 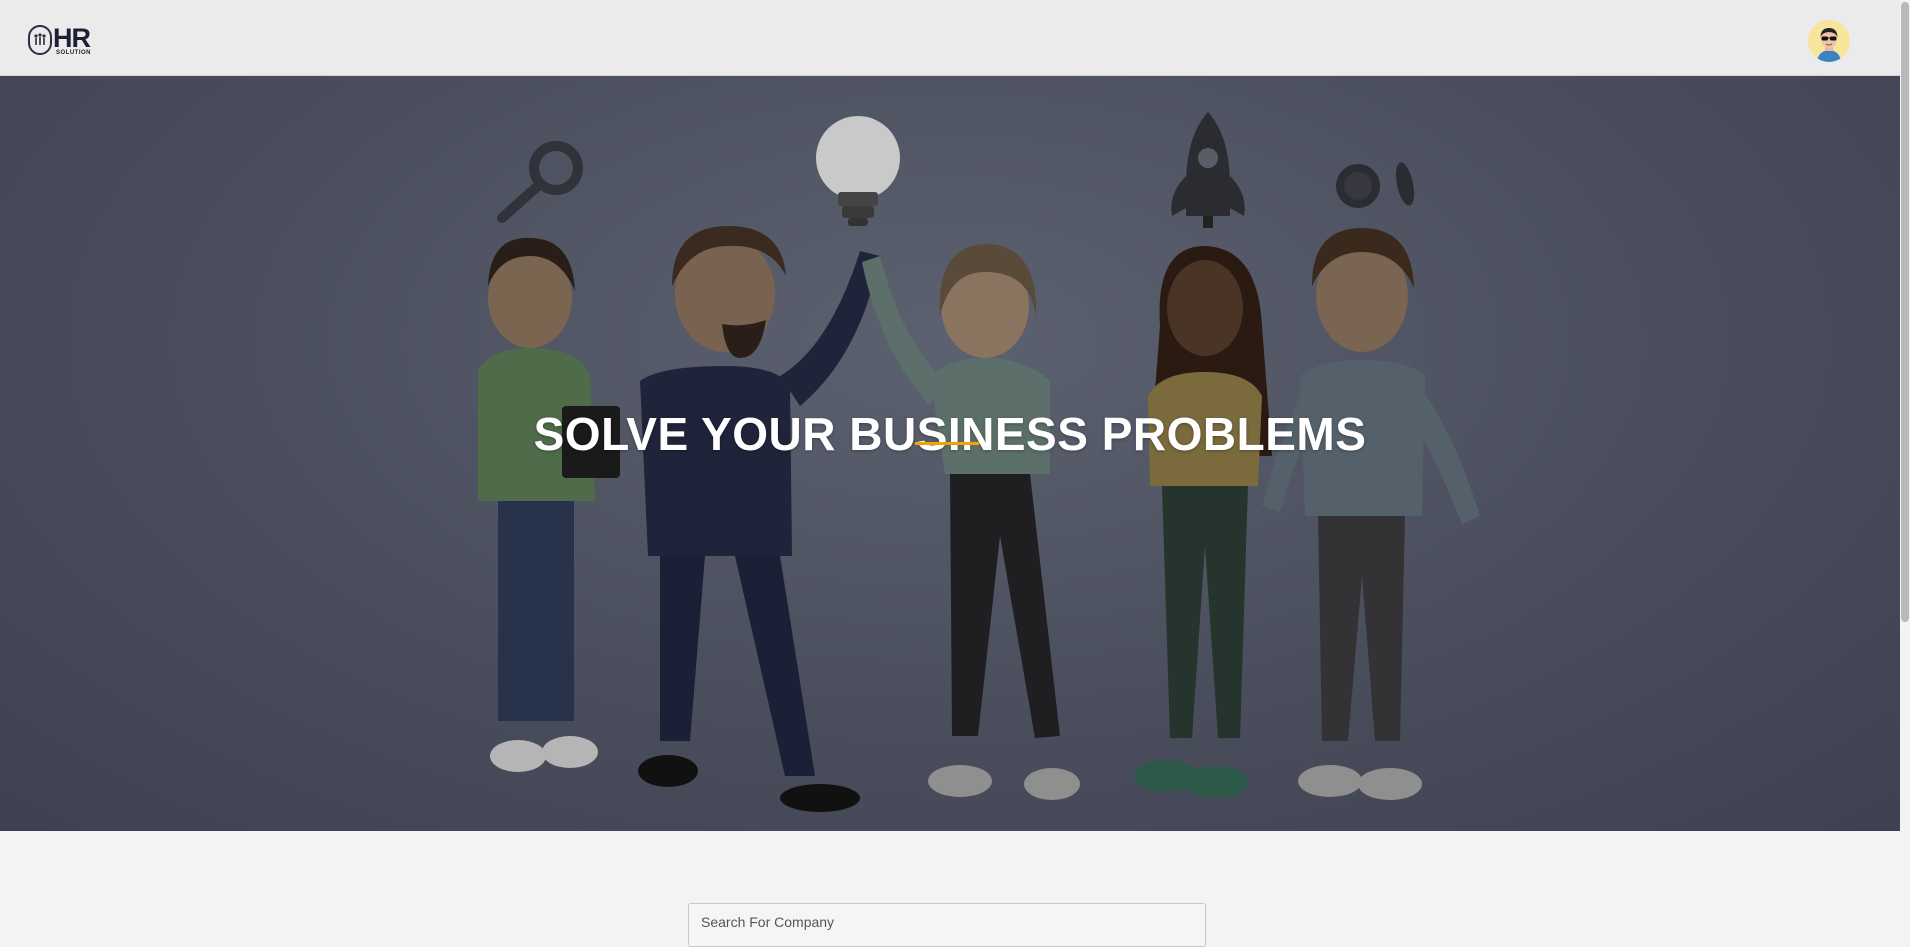 I want to click on logo-text: HR, so click(x=72, y=37).